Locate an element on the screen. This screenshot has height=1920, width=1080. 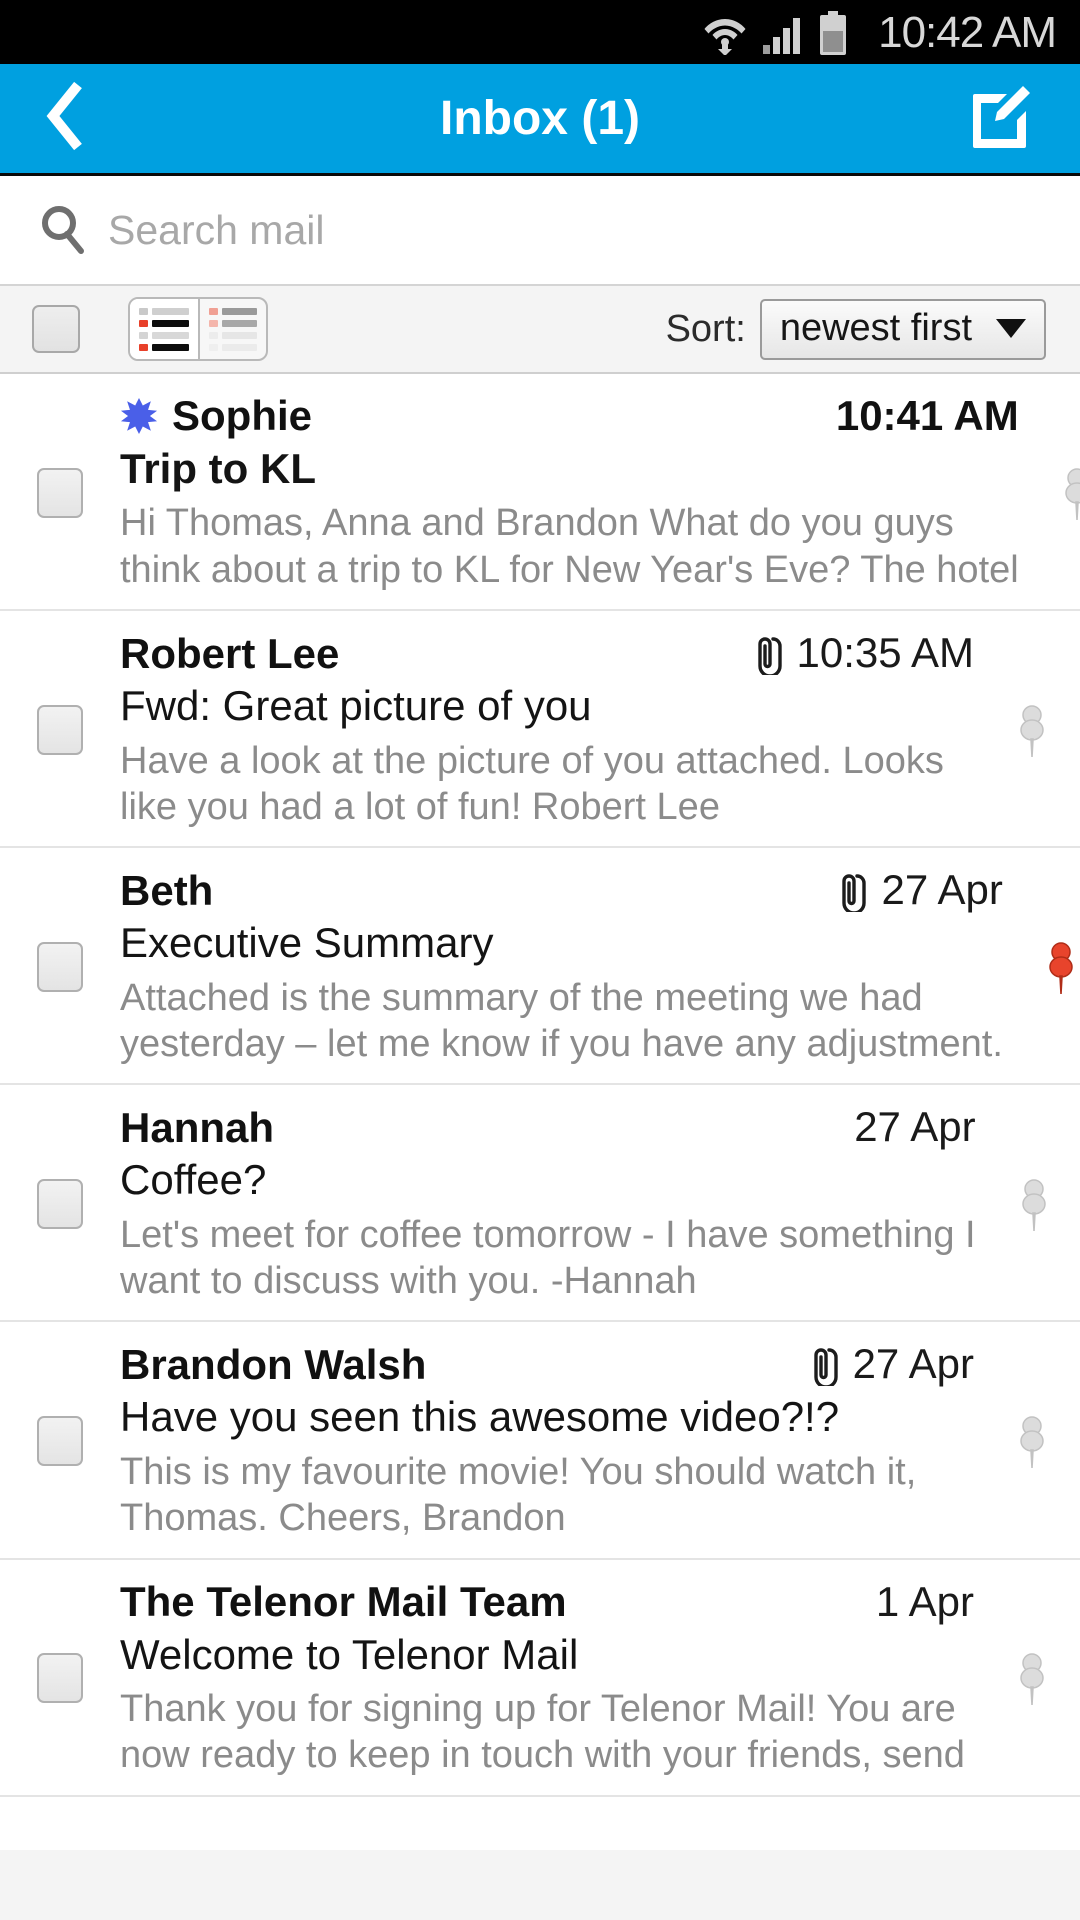
status-icon-group: 10:42 AM is located at coordinates (879, 32).